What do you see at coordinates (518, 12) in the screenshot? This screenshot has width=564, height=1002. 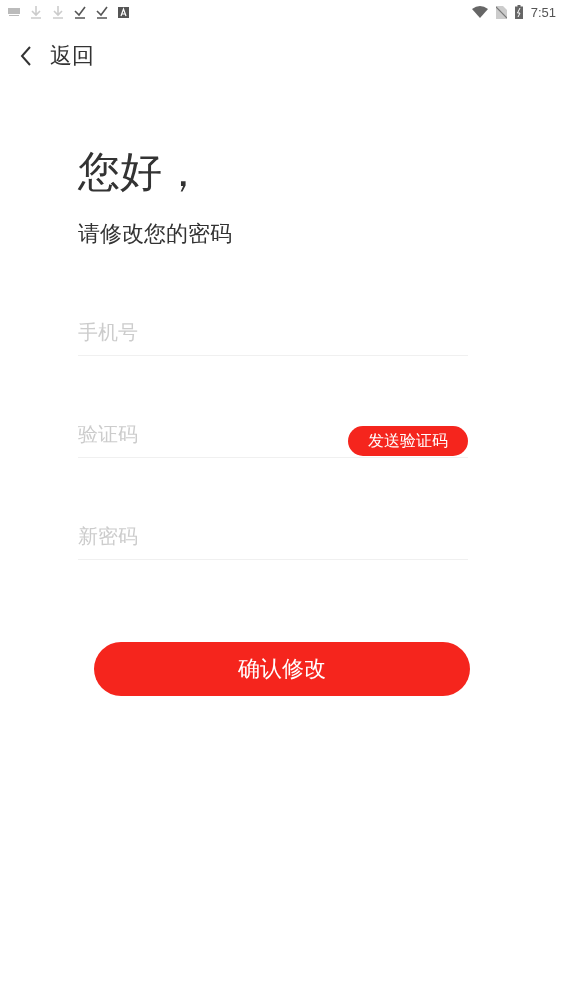 I see `battery-icon` at bounding box center [518, 12].